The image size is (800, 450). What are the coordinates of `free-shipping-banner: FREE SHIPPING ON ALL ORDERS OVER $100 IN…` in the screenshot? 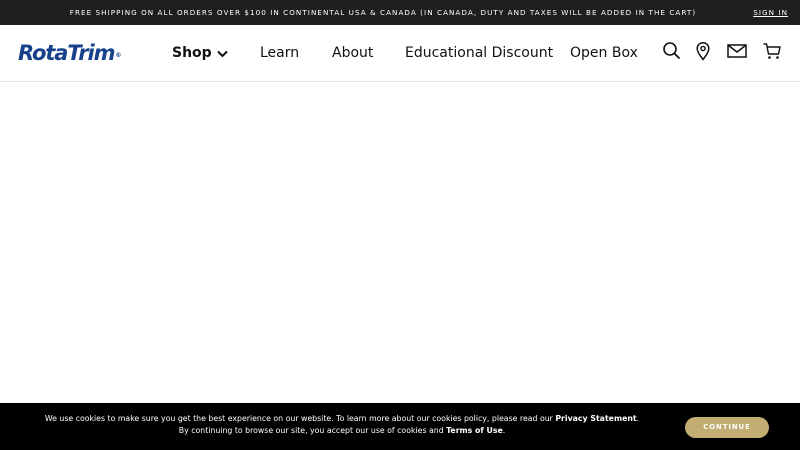 It's located at (383, 12).